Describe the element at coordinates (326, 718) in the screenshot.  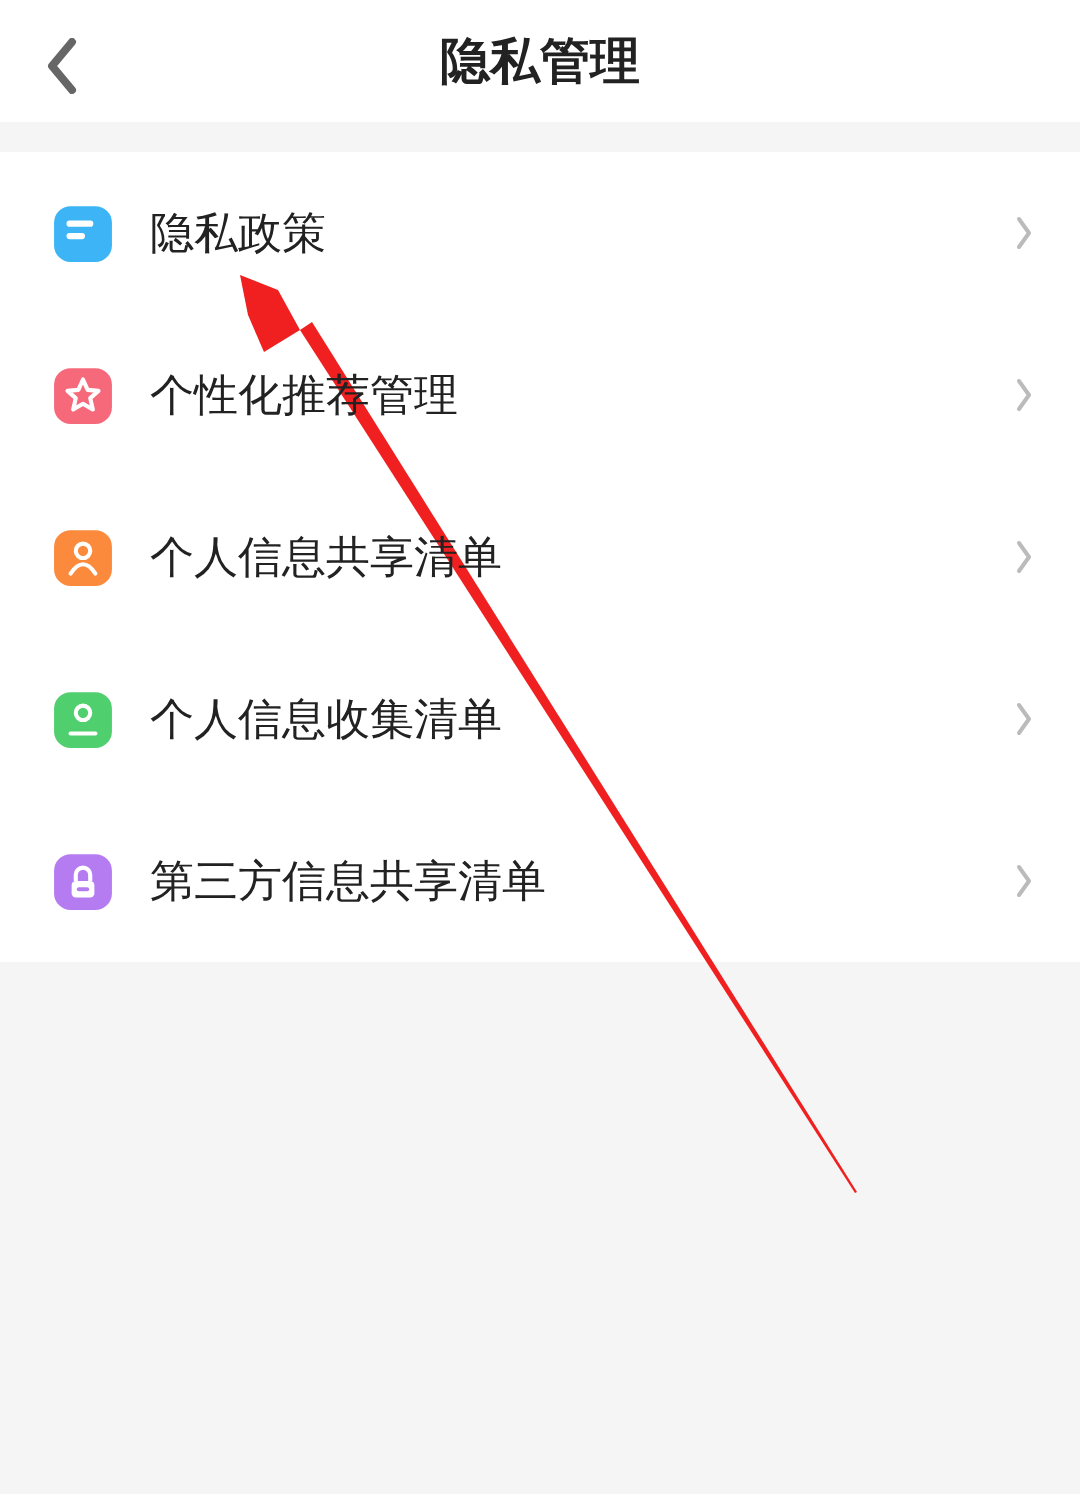
I see `item-label: 个人信息收集清单` at that location.